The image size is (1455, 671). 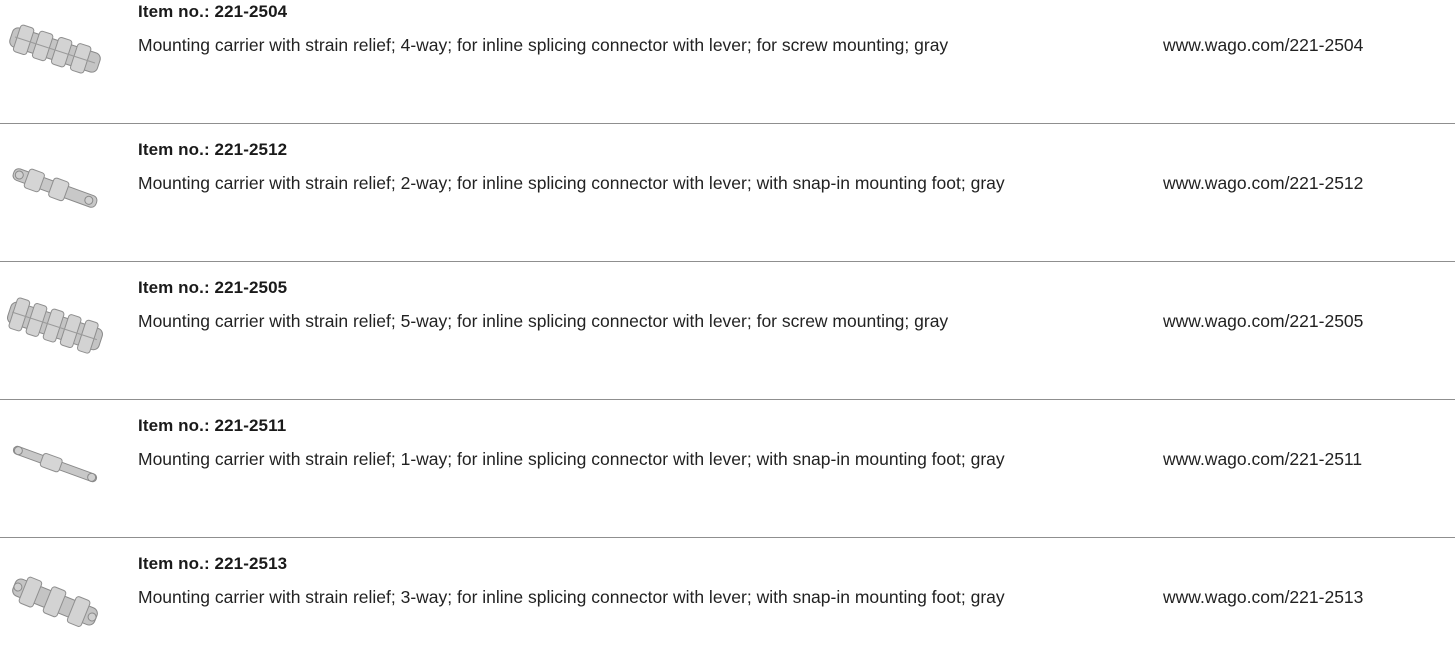 I want to click on item-number: Item no.: 221-2511, so click(x=212, y=425).